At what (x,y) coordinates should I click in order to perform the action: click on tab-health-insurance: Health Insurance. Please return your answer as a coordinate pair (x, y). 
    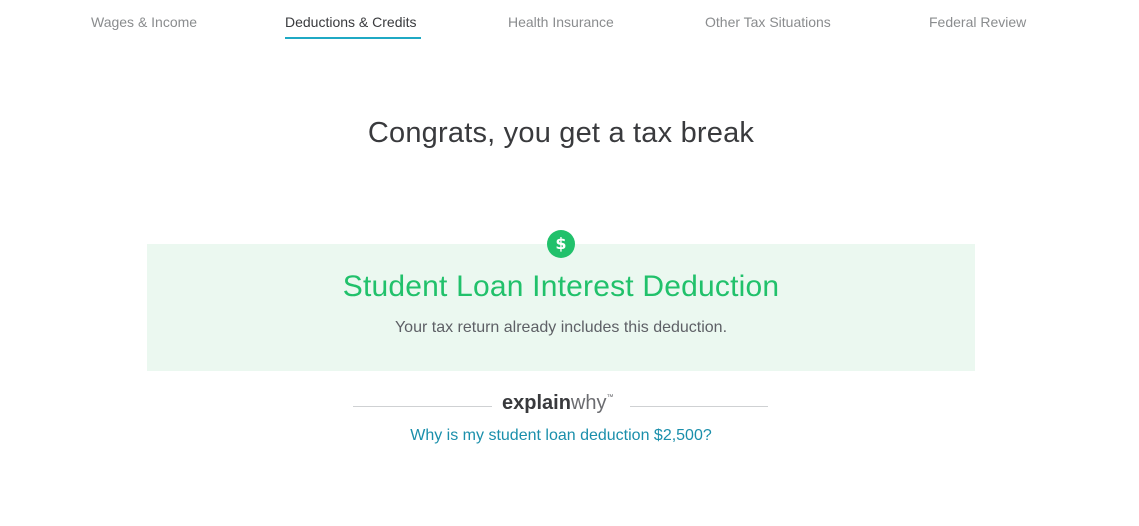
    Looking at the image, I should click on (561, 22).